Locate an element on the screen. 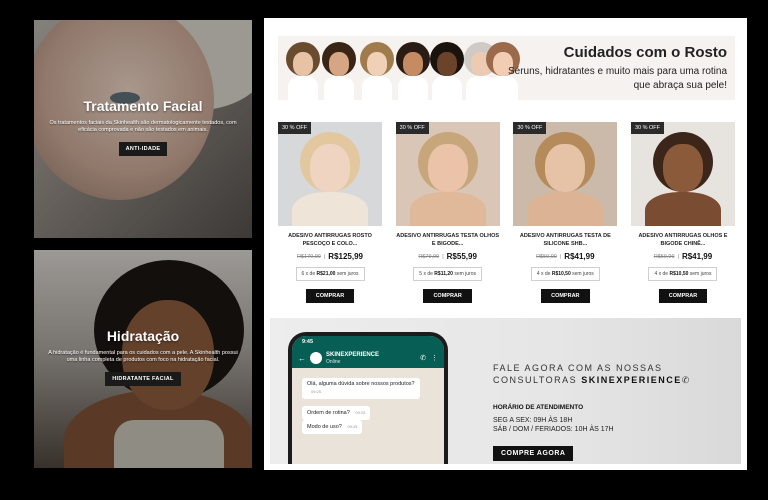 The height and width of the screenshot is (500, 768). chat-message: Ordem de rotina? 09:25 is located at coordinates (336, 413).